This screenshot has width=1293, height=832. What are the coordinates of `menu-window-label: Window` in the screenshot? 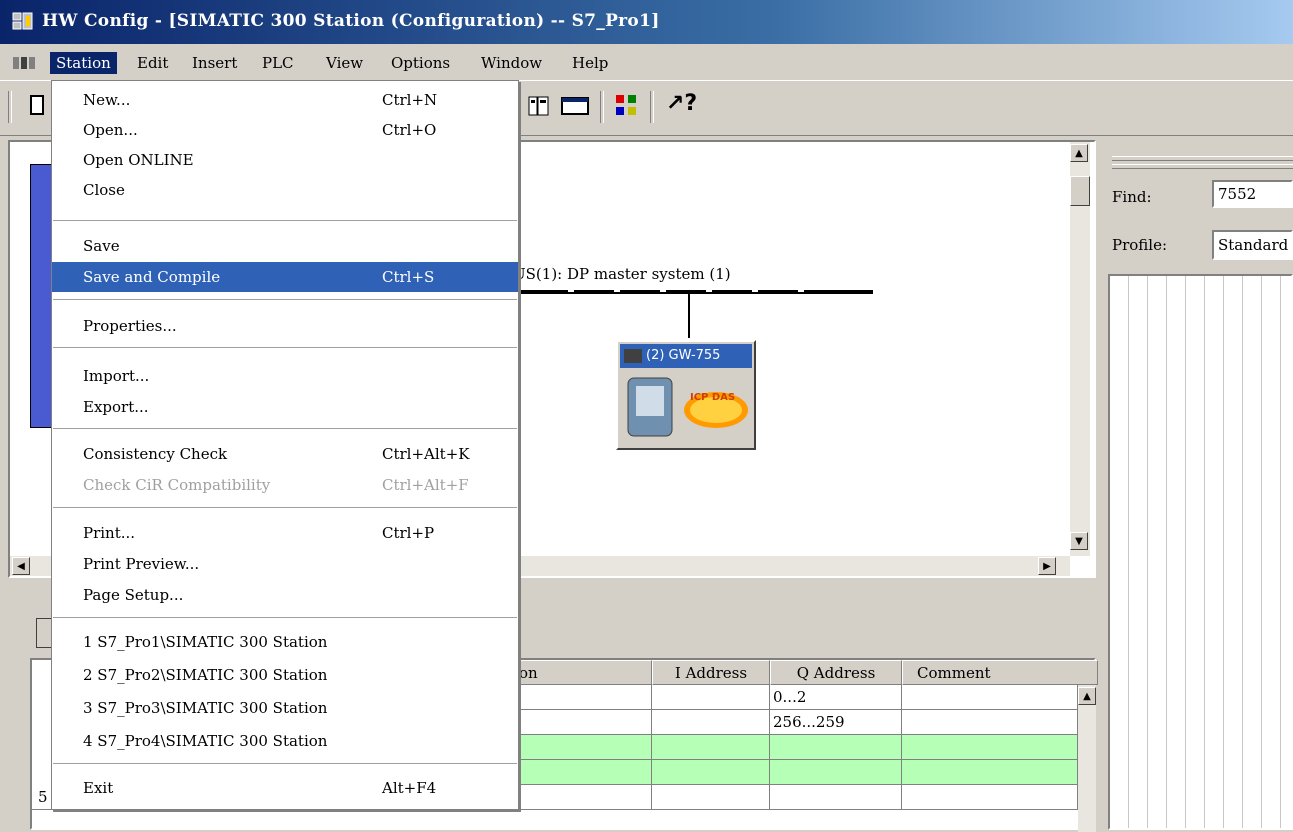 It's located at (512, 63).